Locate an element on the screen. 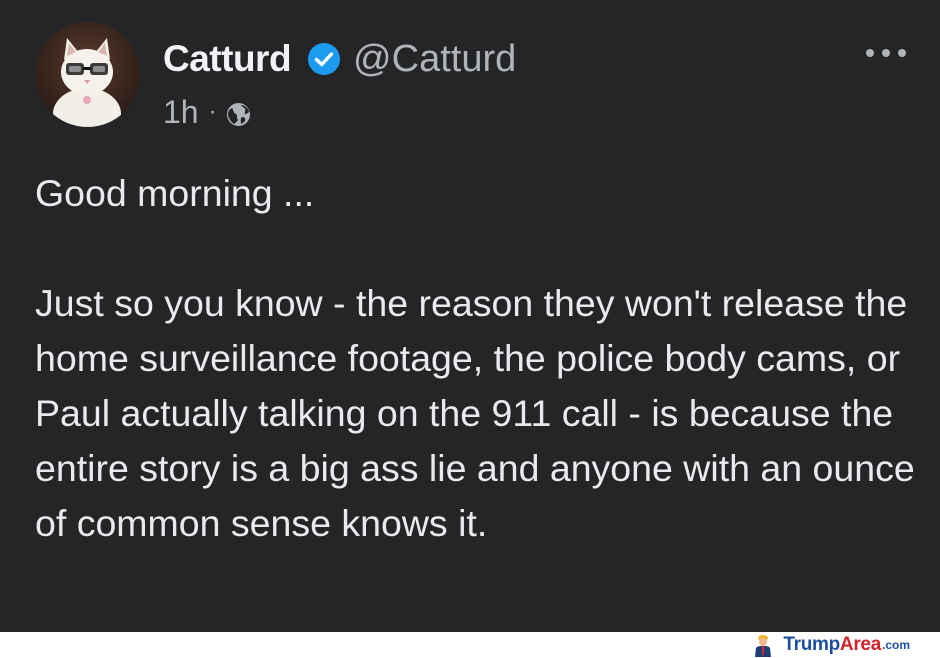 This screenshot has height=658, width=940. author-header: Catturd @Catturd is located at coordinates (339, 59).